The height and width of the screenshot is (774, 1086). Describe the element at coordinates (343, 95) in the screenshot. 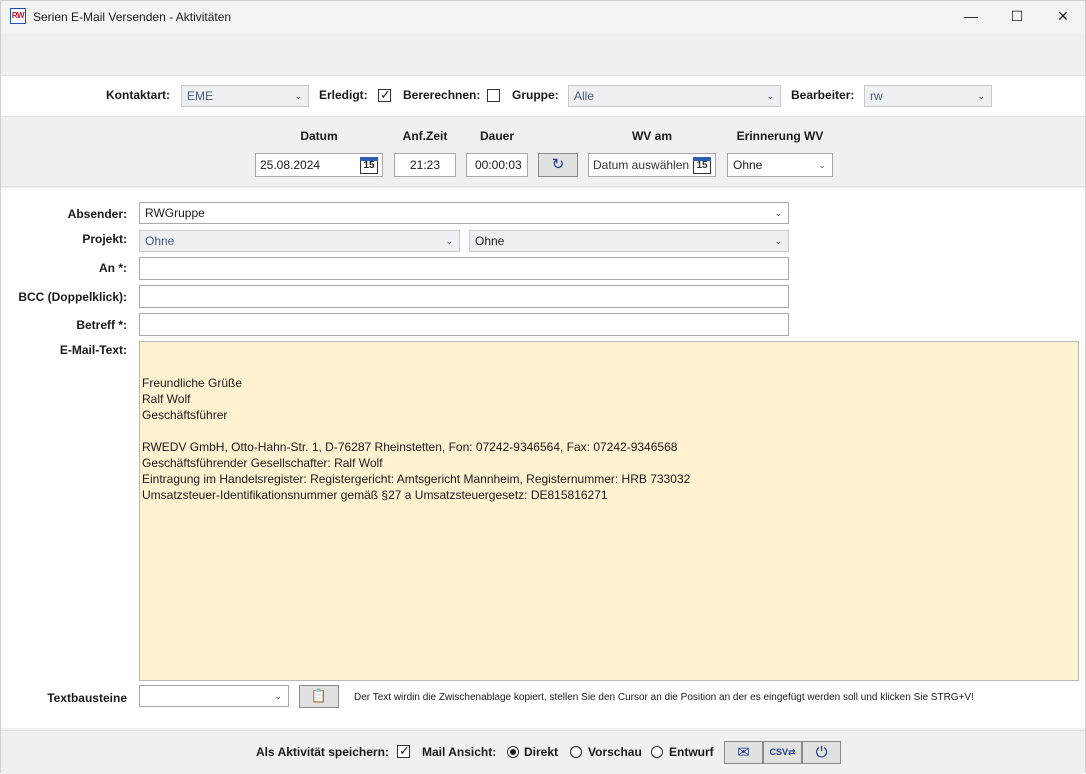

I see `erledigt-label: Erledigt:` at that location.